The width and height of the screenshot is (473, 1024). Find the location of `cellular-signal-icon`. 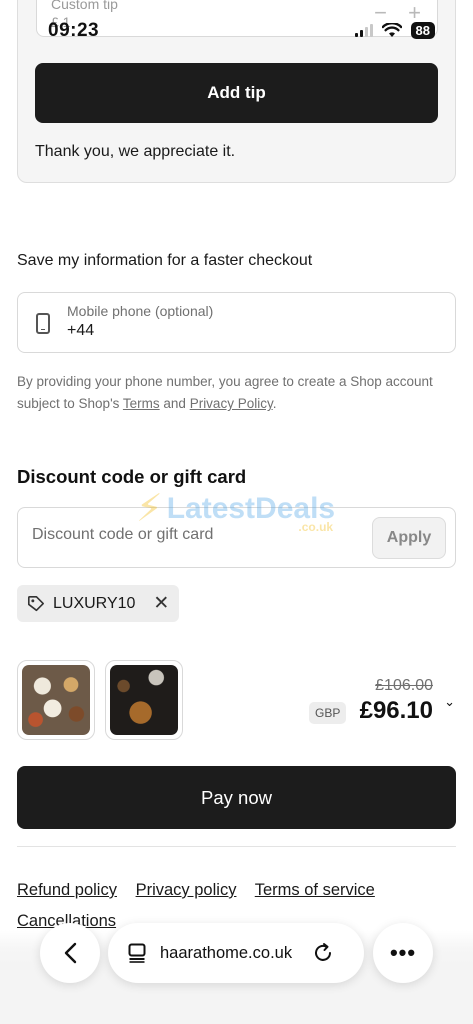

cellular-signal-icon is located at coordinates (363, 30).